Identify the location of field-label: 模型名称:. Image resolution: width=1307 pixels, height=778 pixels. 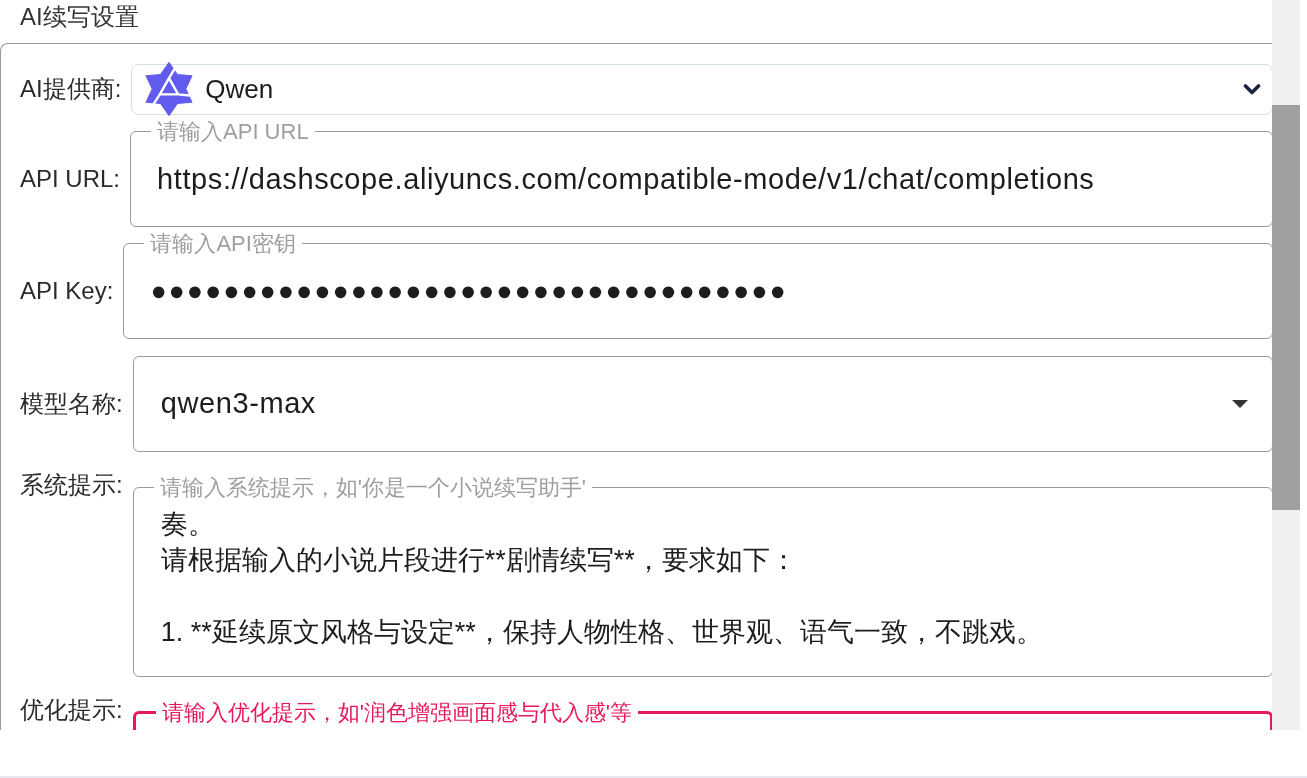
(71, 403).